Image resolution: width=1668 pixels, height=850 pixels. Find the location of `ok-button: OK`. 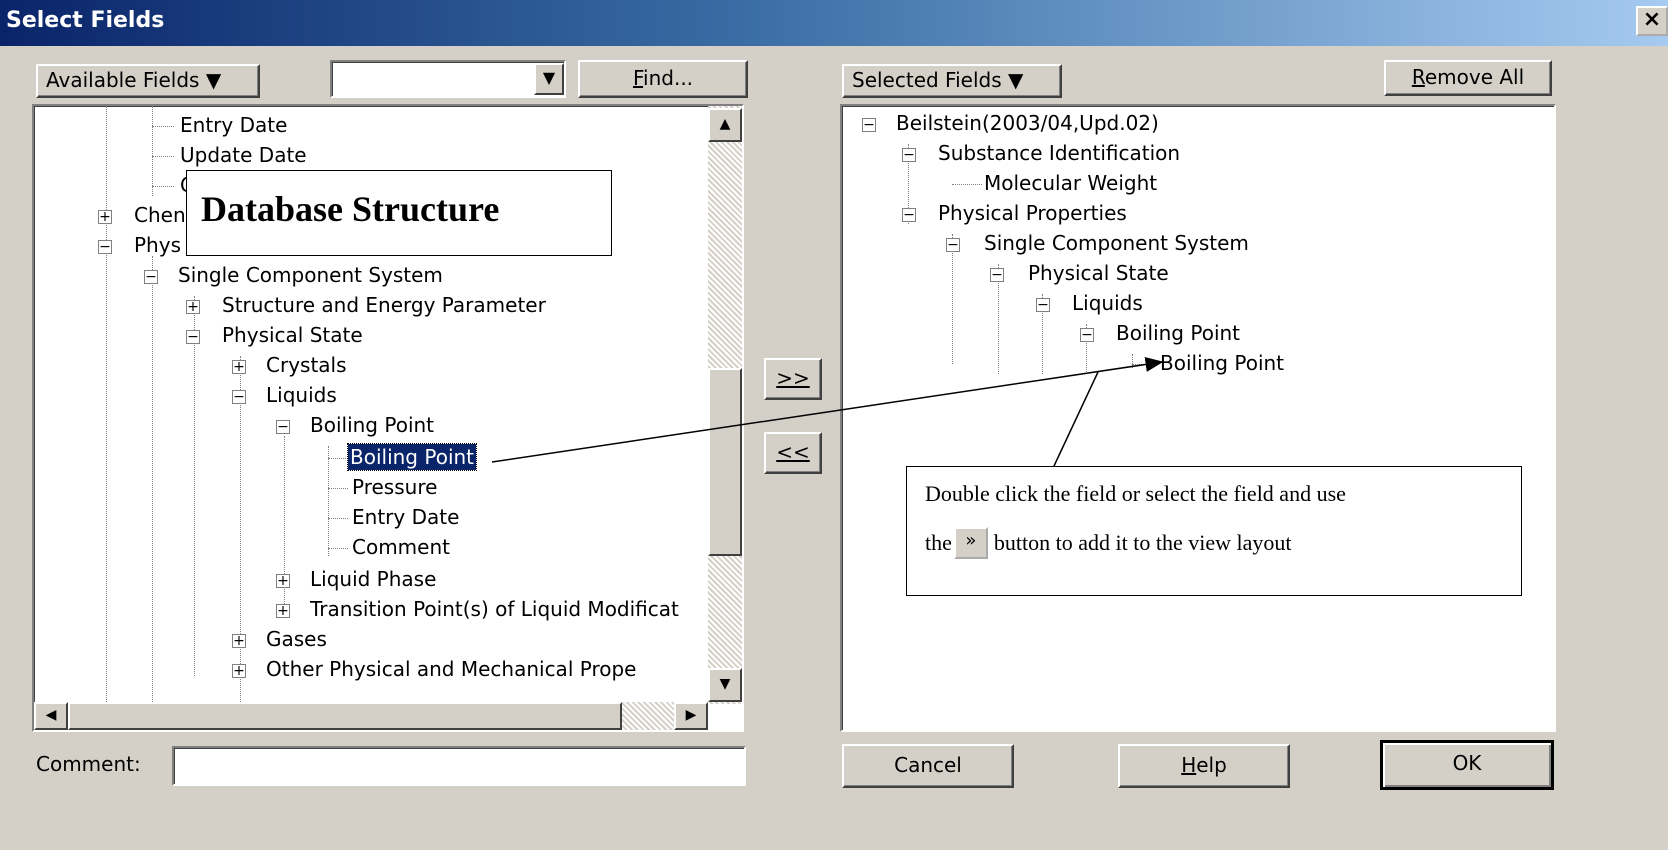

ok-button: OK is located at coordinates (1467, 765).